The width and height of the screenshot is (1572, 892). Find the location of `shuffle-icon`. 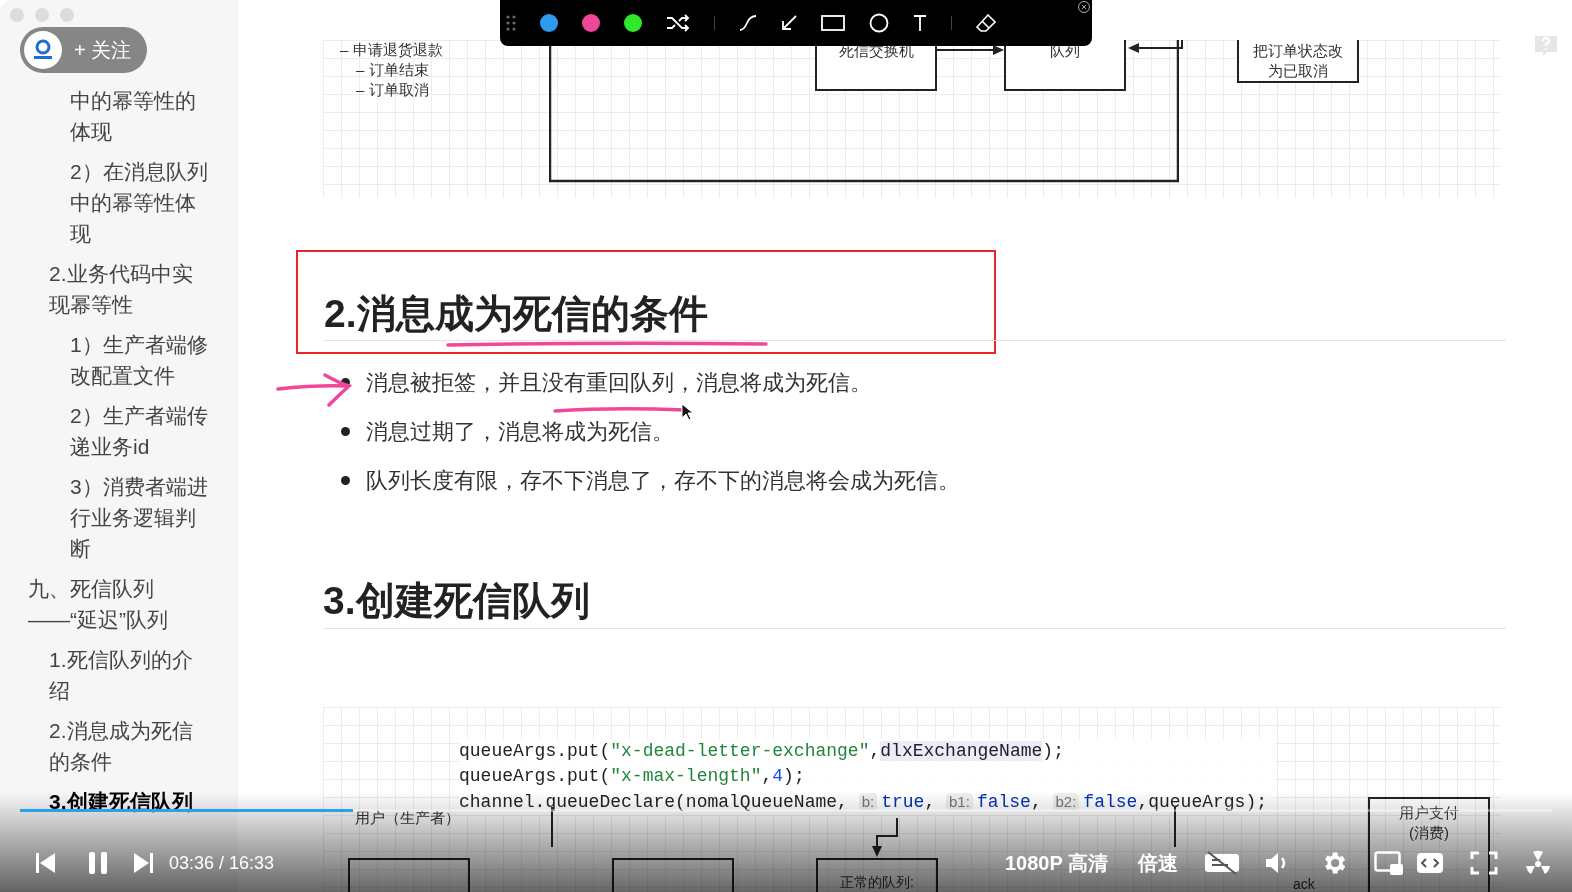

shuffle-icon is located at coordinates (678, 23).